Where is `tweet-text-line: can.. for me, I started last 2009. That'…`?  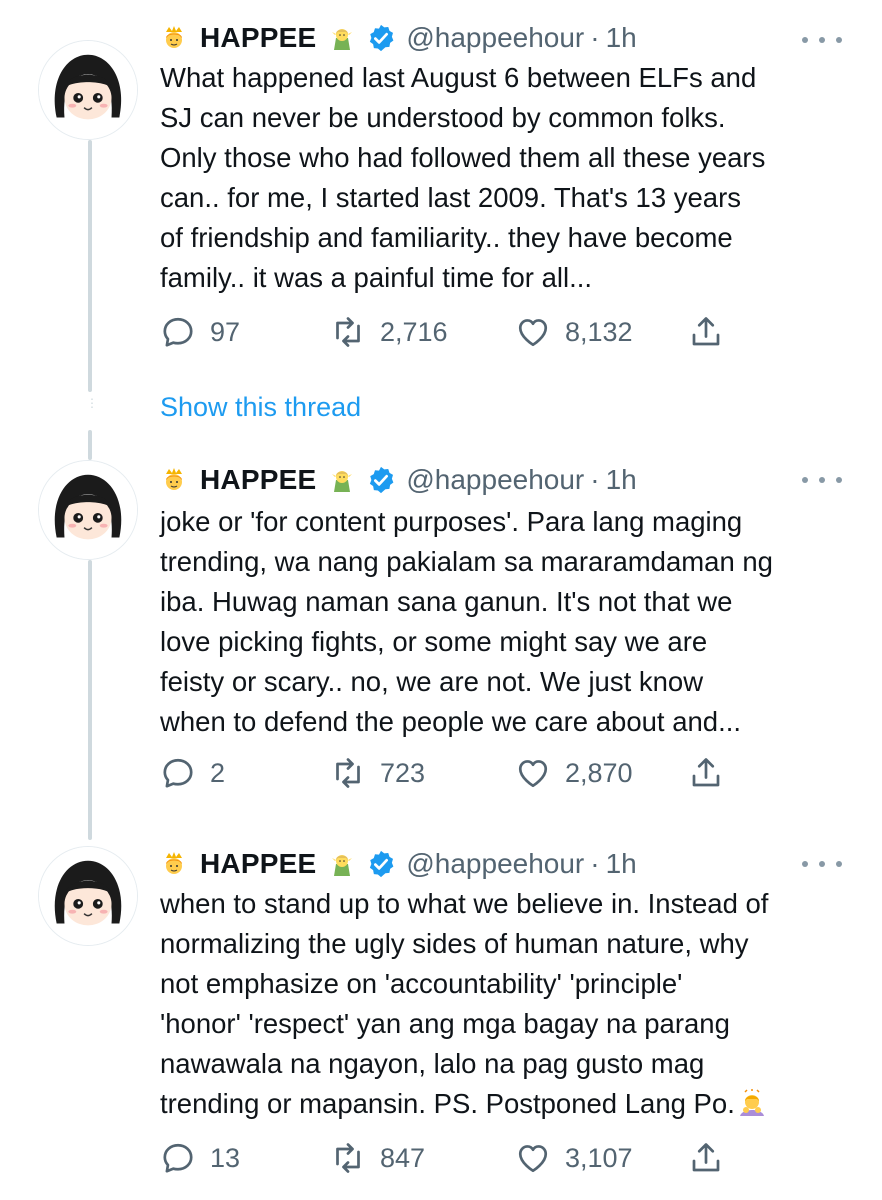
tweet-text-line: can.. for me, I started last 2009. That'… is located at coordinates (451, 197).